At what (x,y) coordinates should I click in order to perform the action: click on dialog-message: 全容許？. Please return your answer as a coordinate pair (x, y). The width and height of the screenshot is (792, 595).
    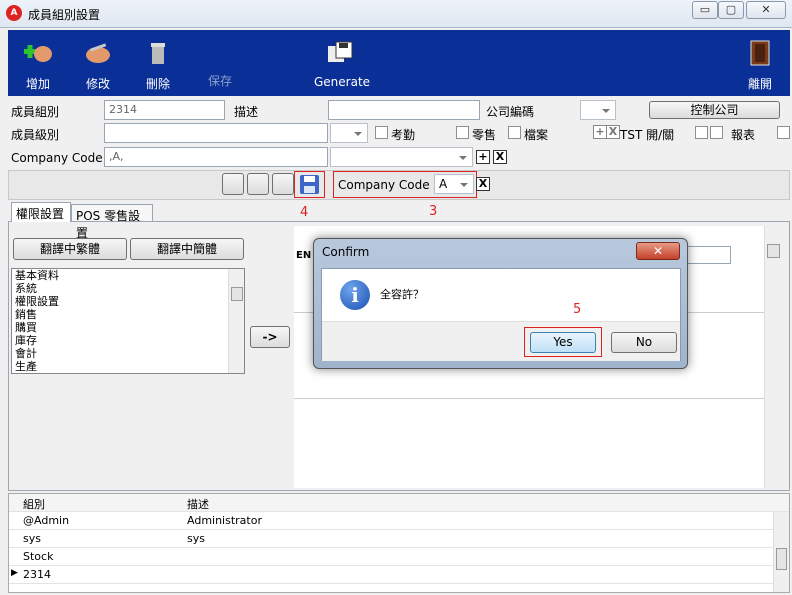
    Looking at the image, I should click on (402, 294).